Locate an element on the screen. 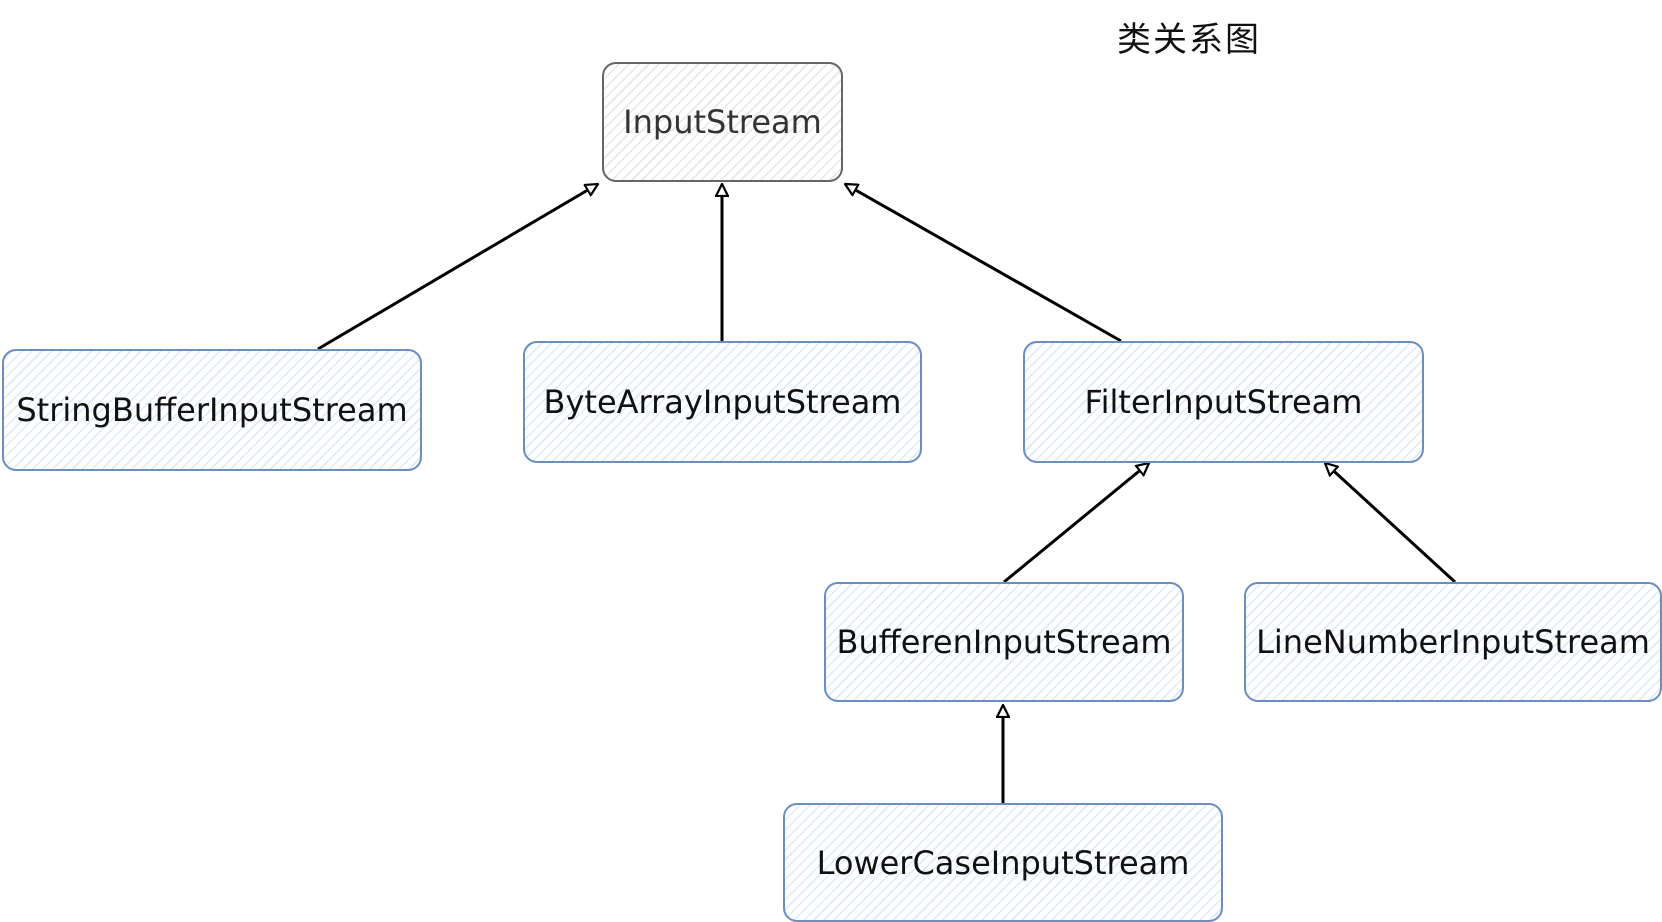 This screenshot has height=922, width=1662. node-label: ByteArrayInputStream is located at coordinates (722, 402).